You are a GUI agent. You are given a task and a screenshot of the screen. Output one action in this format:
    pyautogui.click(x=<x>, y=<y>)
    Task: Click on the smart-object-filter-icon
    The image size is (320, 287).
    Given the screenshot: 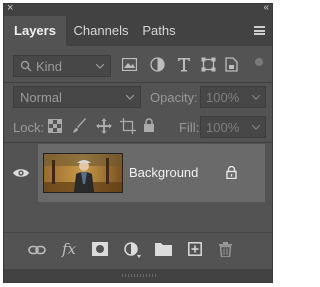 What is the action you would take?
    pyautogui.click(x=231, y=64)
    